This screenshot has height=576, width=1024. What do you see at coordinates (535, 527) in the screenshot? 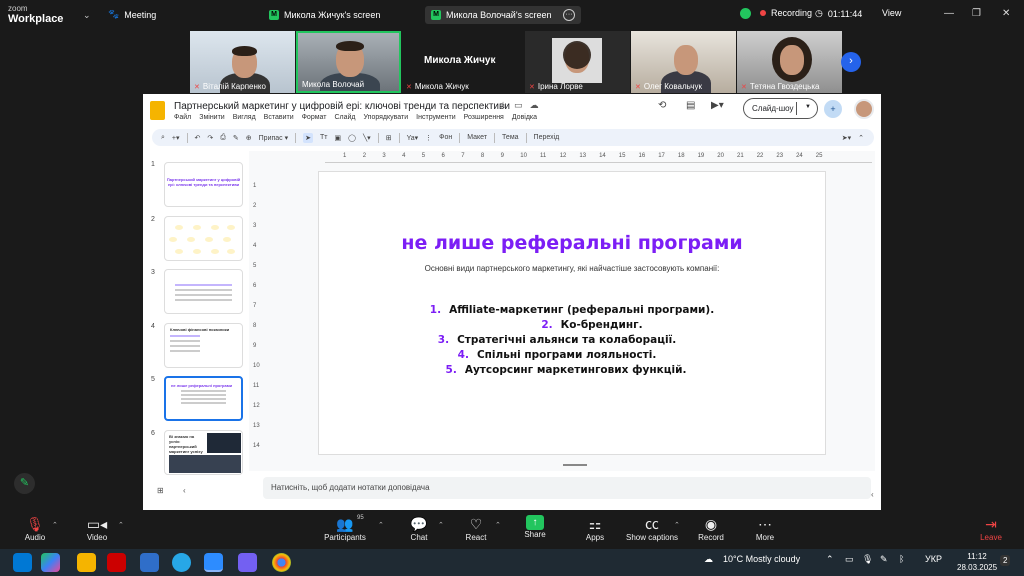
I see `share-screen-button: ↑ Share` at bounding box center [535, 527].